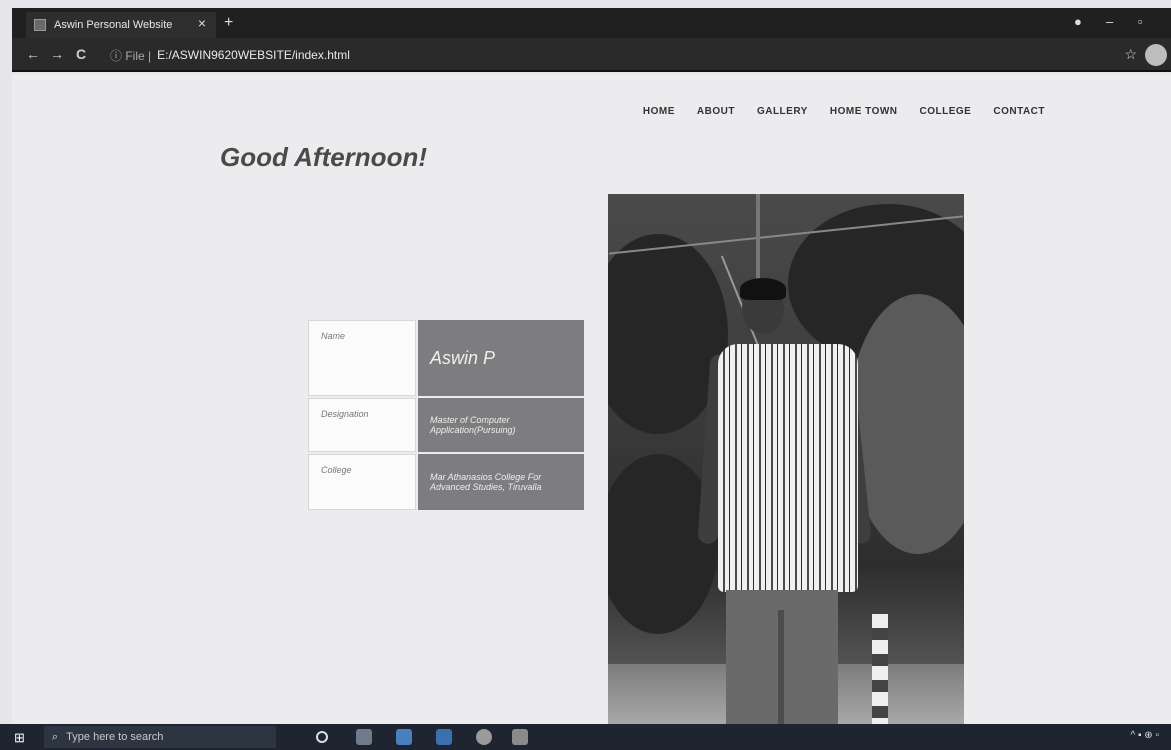 This screenshot has width=1171, height=750. I want to click on table-row: Name Aswin P, so click(446, 358).